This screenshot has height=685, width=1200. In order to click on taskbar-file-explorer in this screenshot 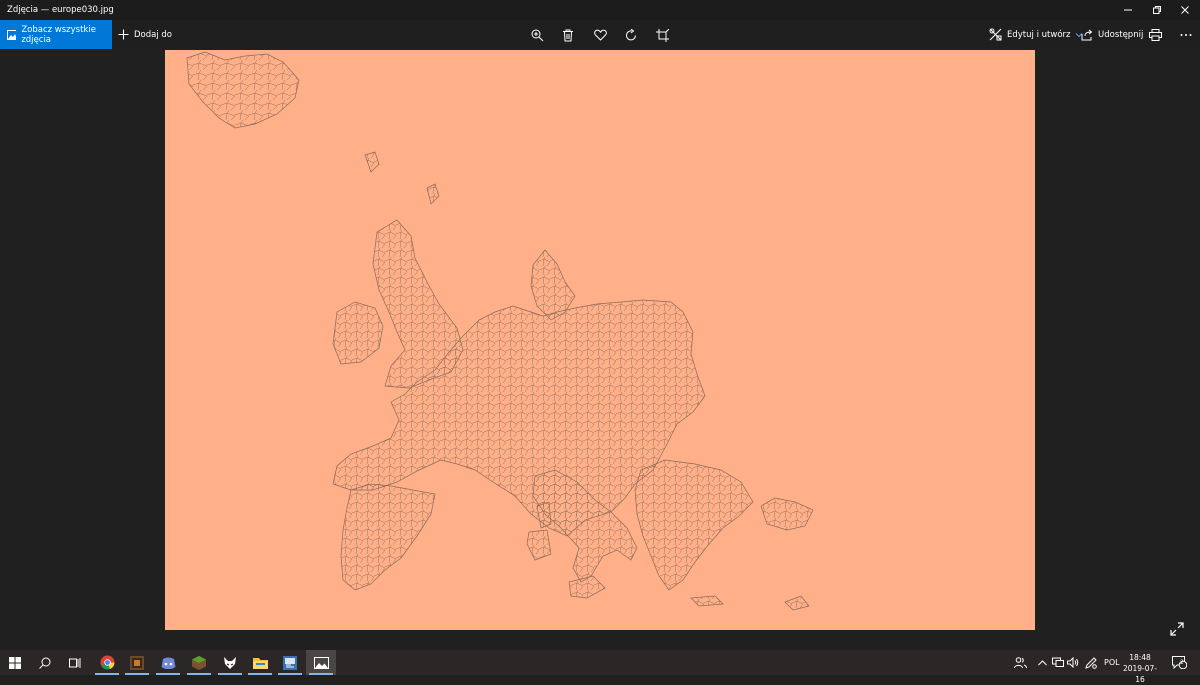, I will do `click(260, 662)`.